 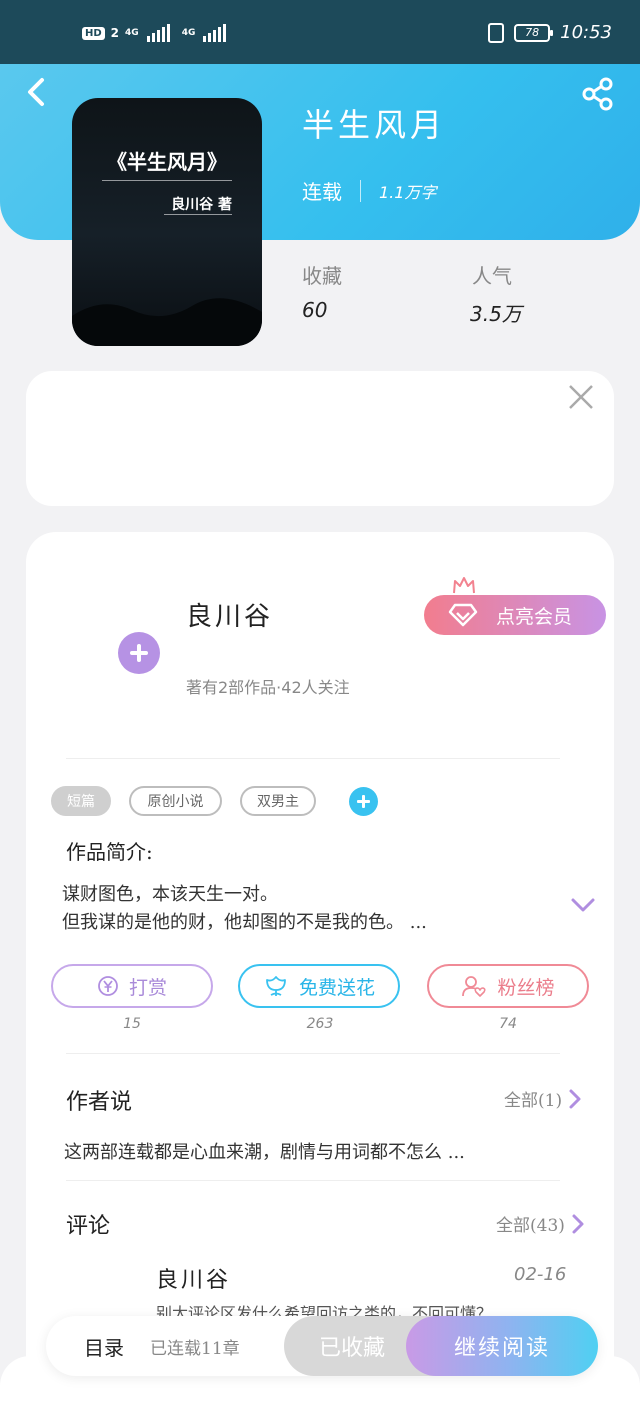 What do you see at coordinates (474, 986) in the screenshot?
I see `fan-heart-icon` at bounding box center [474, 986].